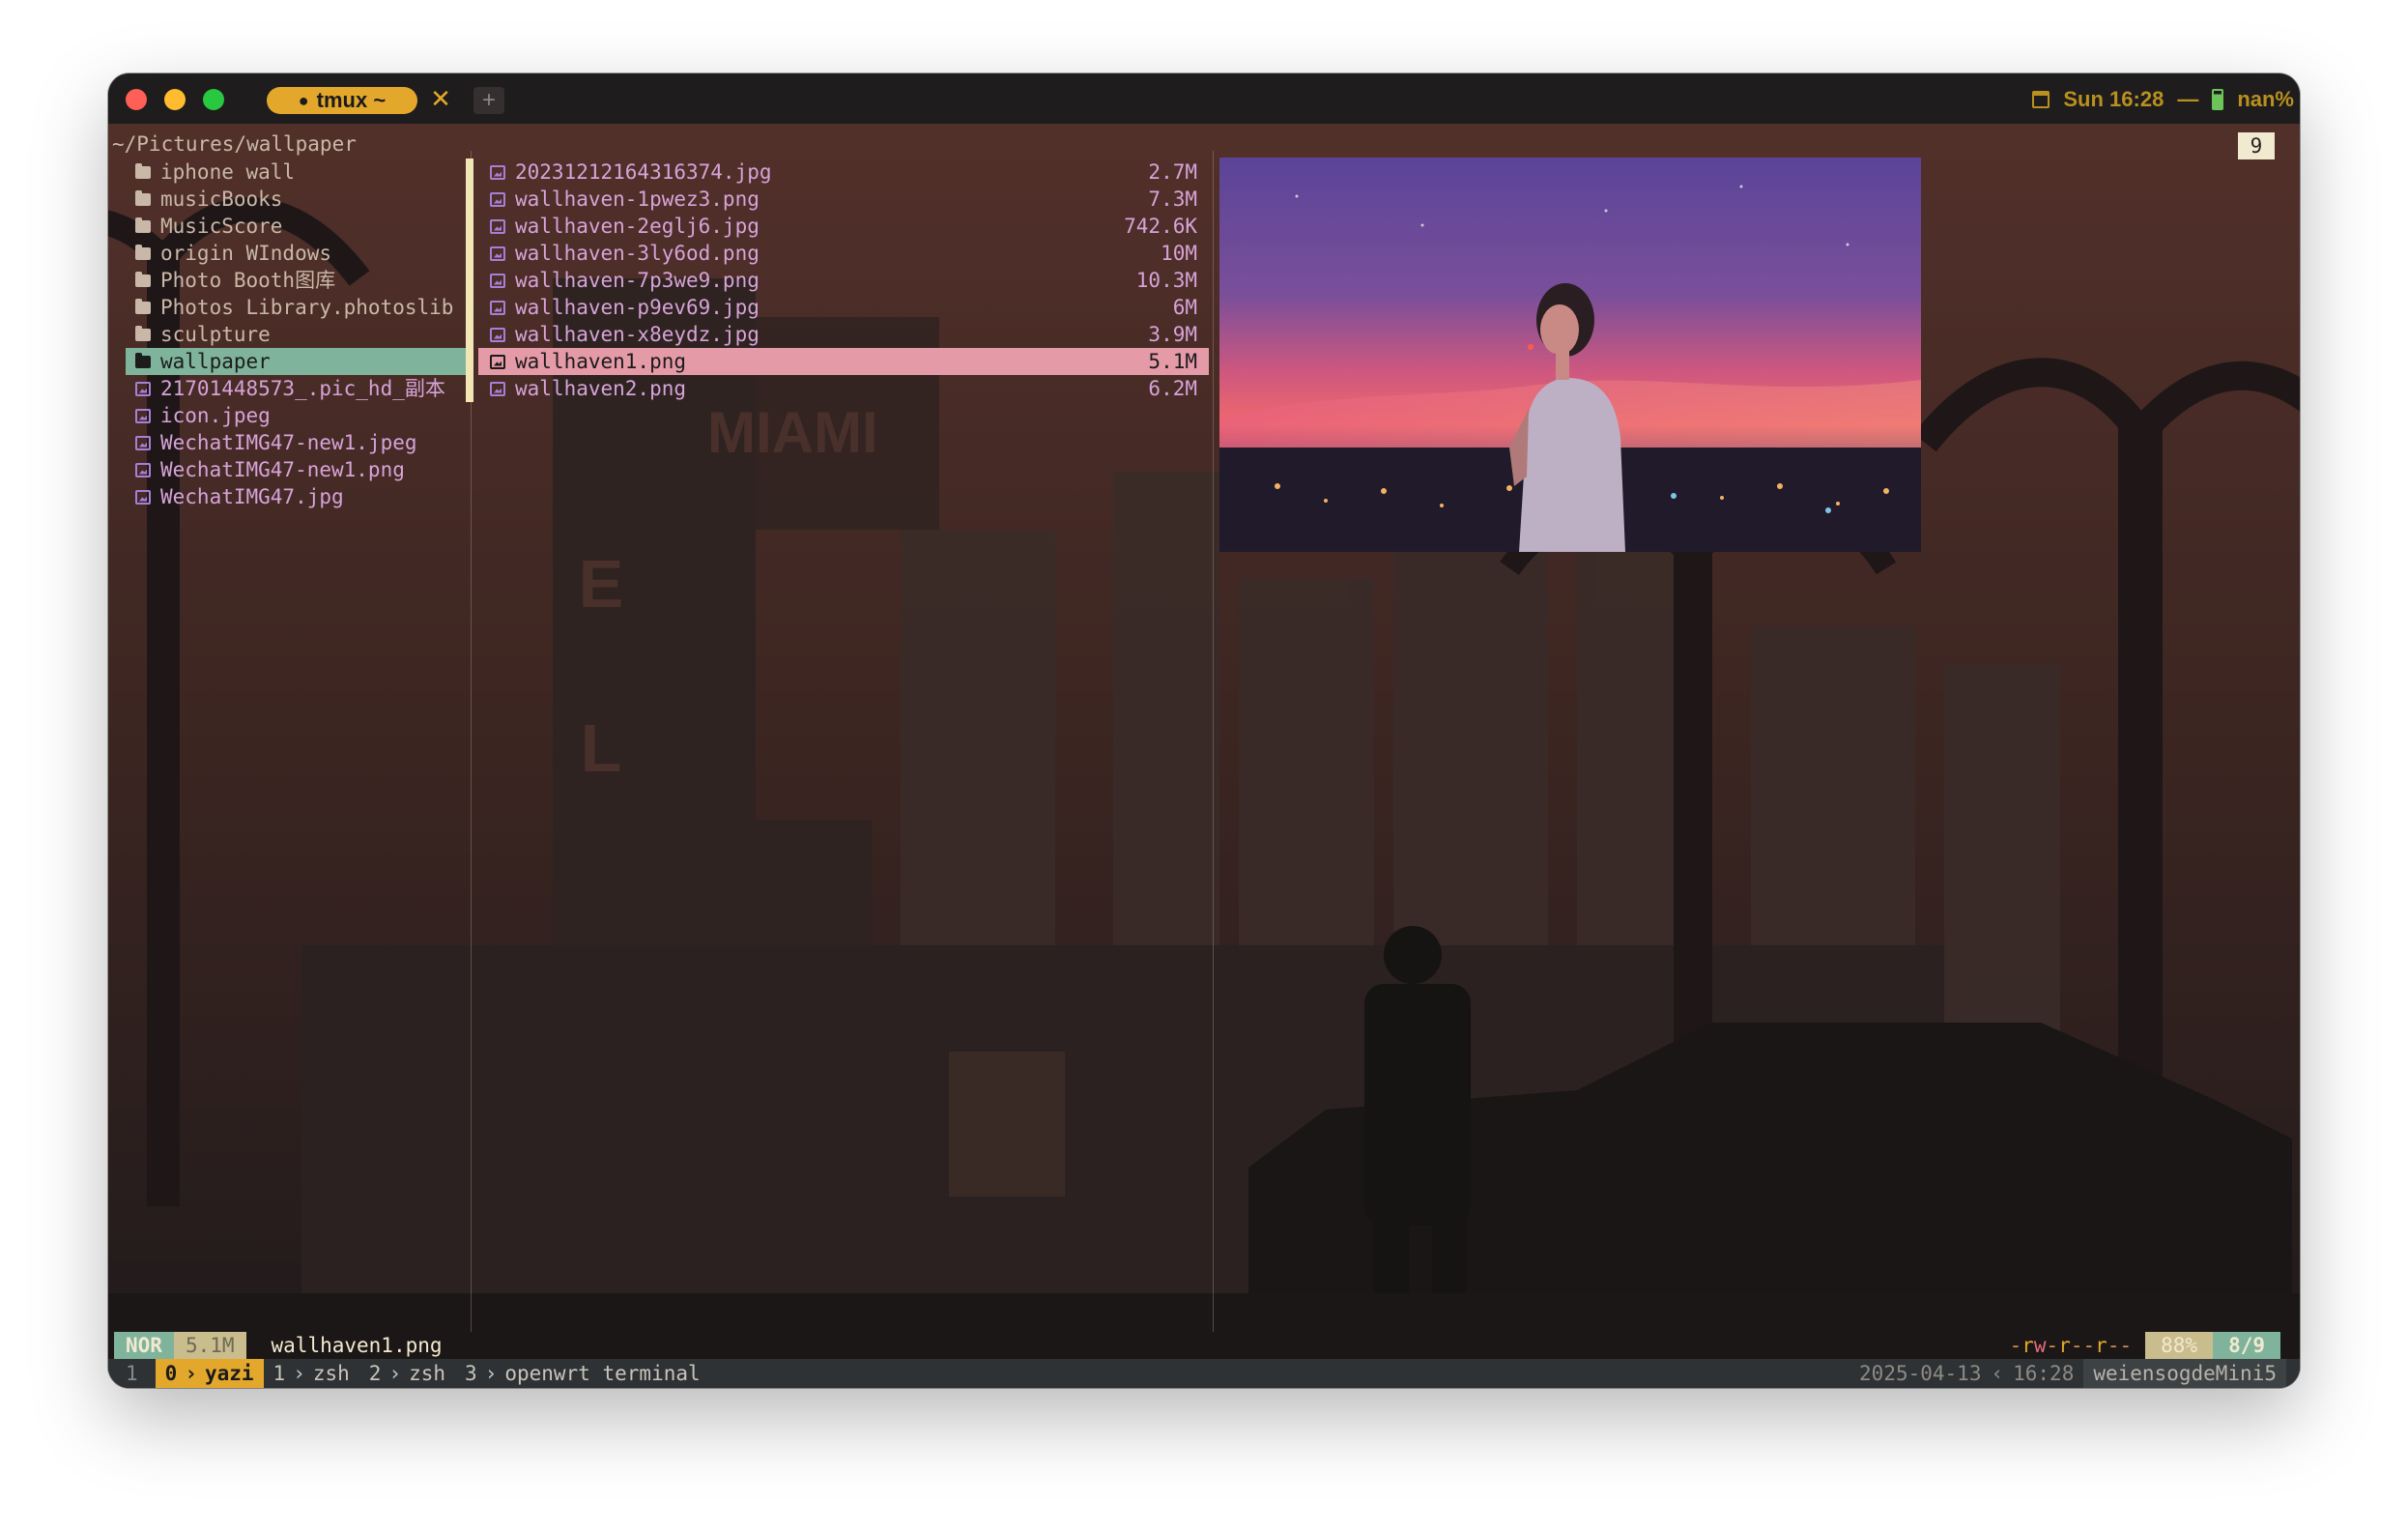  What do you see at coordinates (2257, 145) in the screenshot?
I see `count-badge: 9` at bounding box center [2257, 145].